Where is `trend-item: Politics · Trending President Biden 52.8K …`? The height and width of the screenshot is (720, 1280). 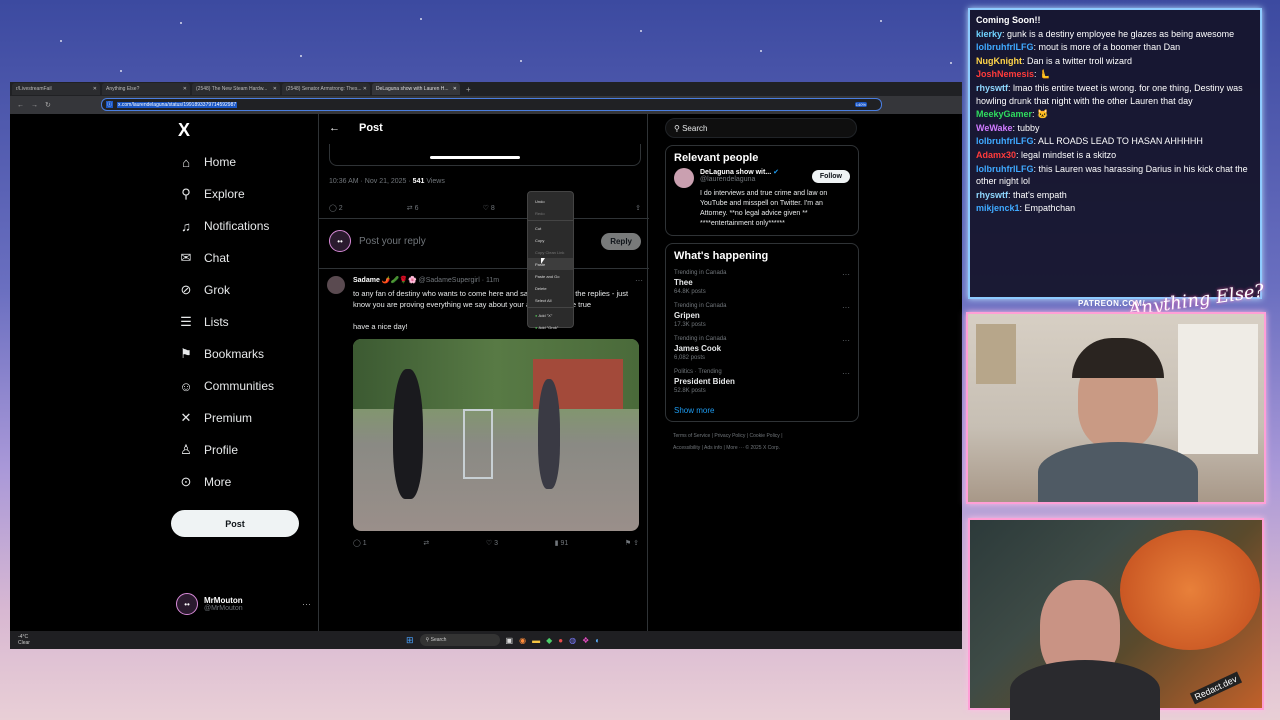 trend-item: Politics · Trending President Biden 52.8K … is located at coordinates (762, 381).